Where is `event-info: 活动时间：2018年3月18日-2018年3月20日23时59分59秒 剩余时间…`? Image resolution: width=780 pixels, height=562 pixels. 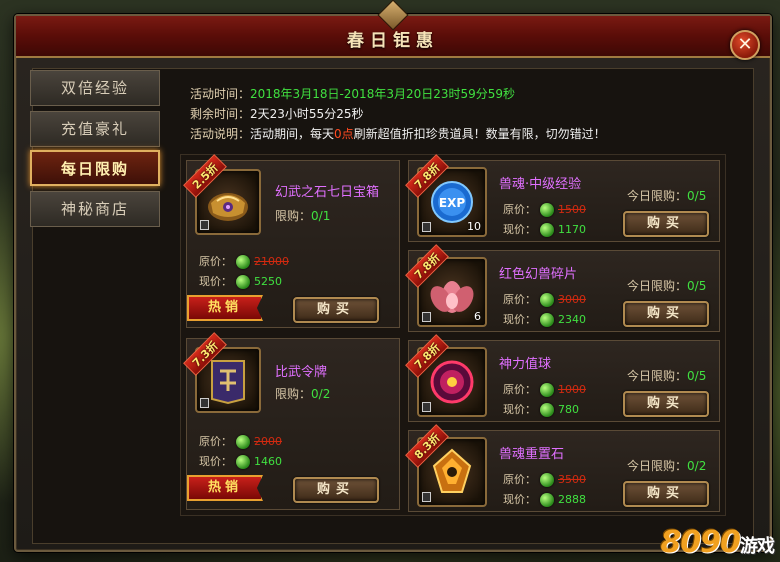 event-info: 活动时间：2018年3月18日-2018年3月20日23时59分59秒 剩余时间… is located at coordinates (460, 114).